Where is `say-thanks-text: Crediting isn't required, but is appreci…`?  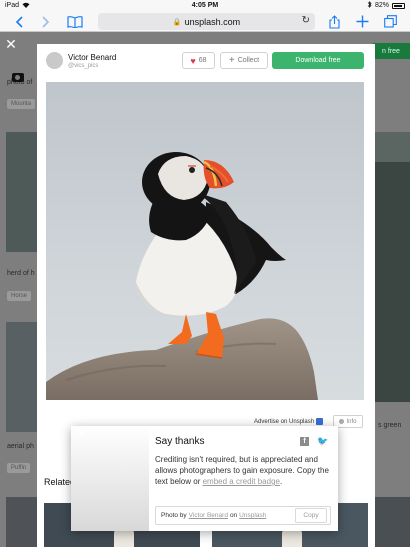 say-thanks-text: Crediting isn't required, but is appreci… is located at coordinates (245, 470).